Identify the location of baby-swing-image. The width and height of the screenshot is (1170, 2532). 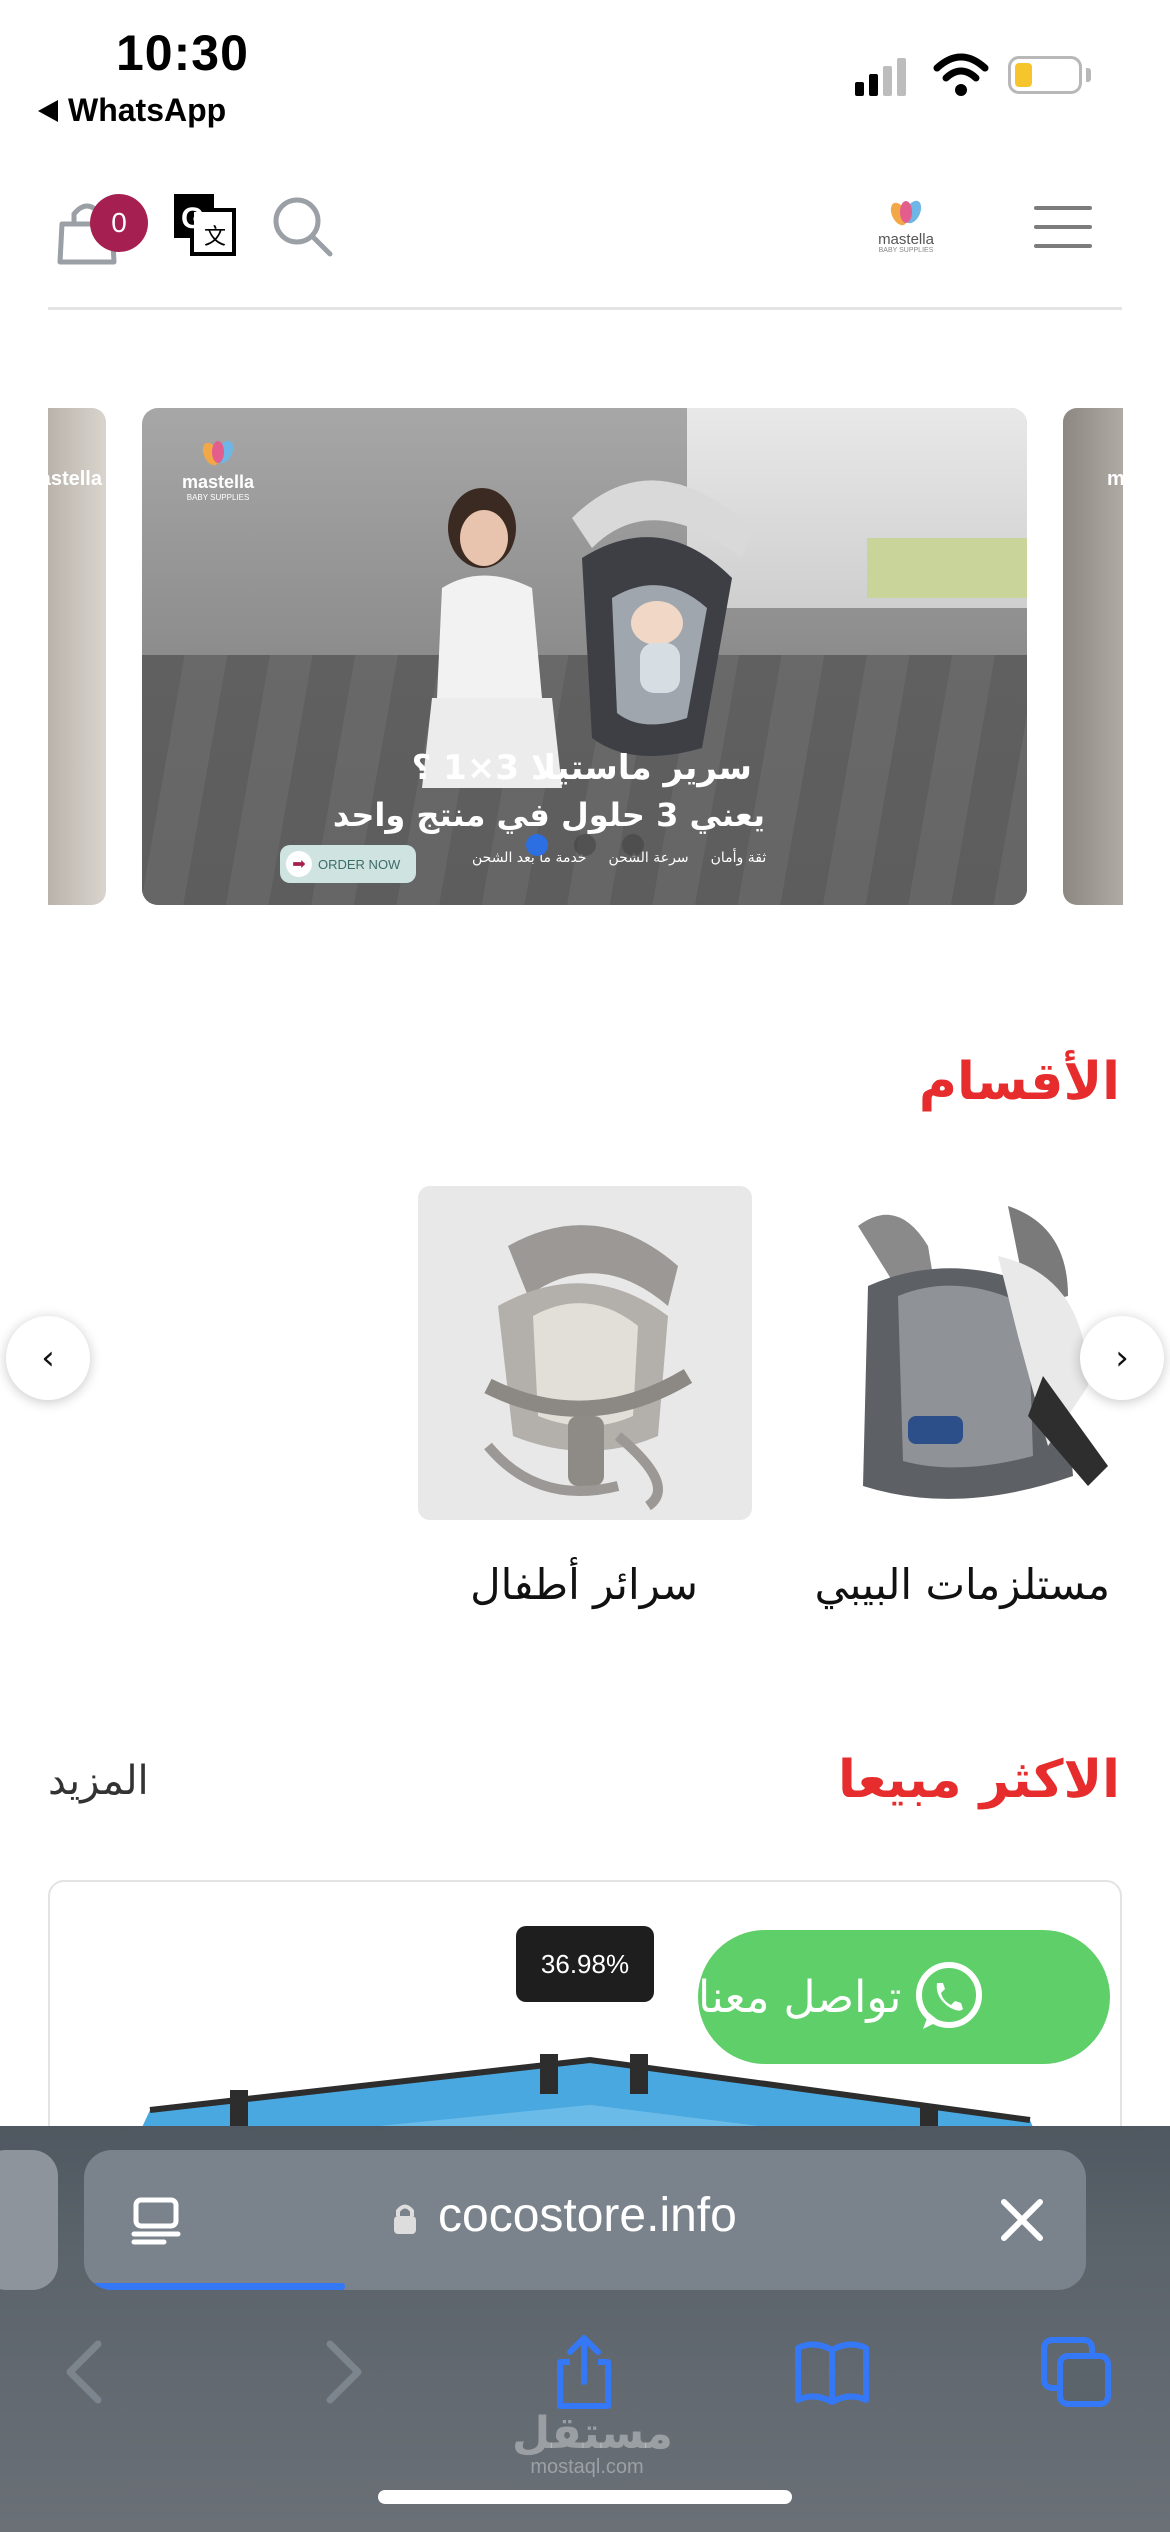
(588, 1368).